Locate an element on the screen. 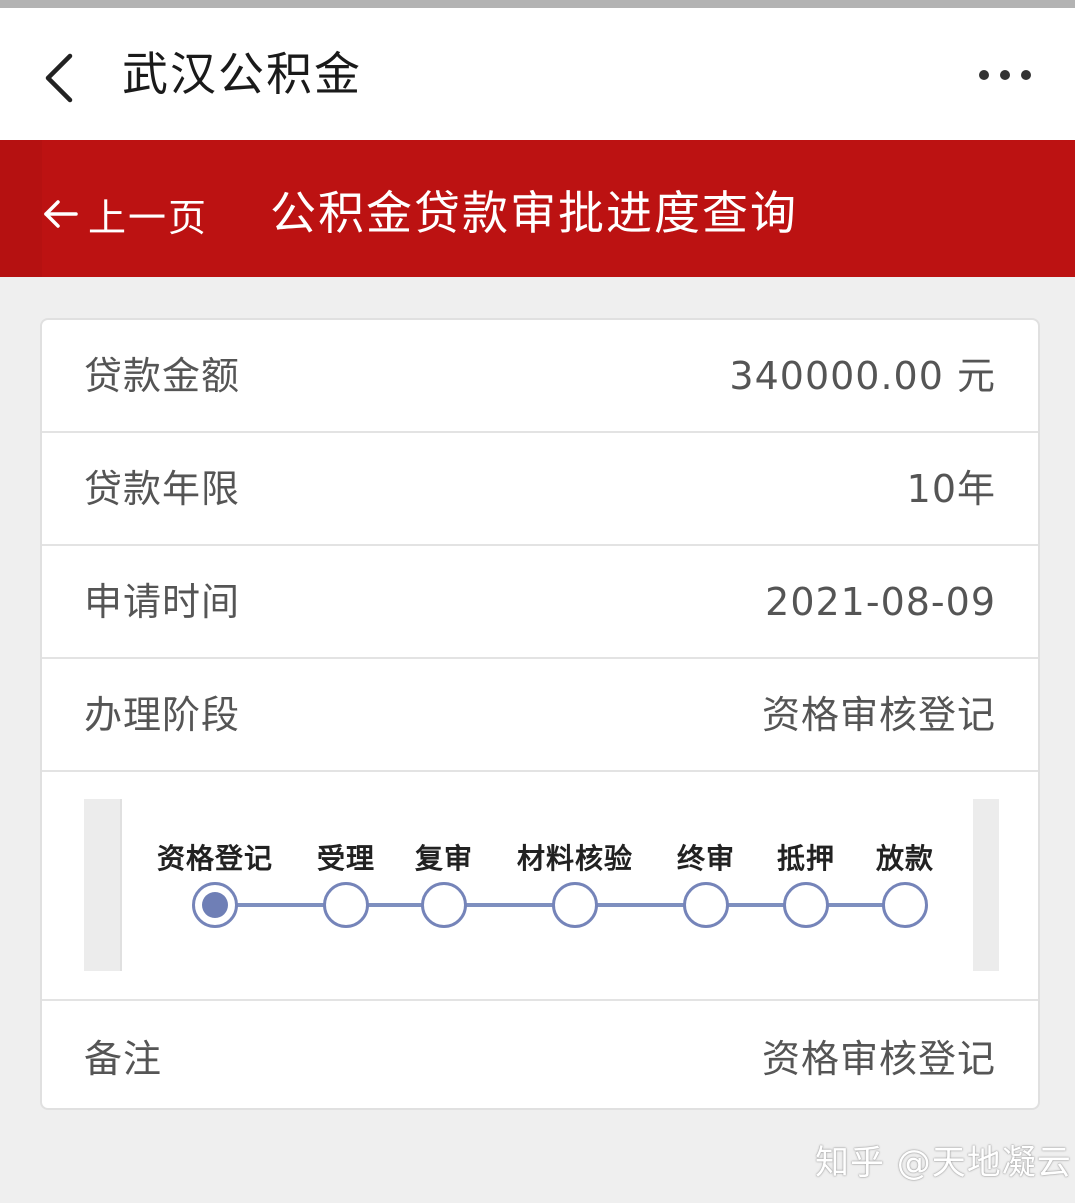 Image resolution: width=1075 pixels, height=1203 pixels. scroll-right-handle is located at coordinates (986, 885).